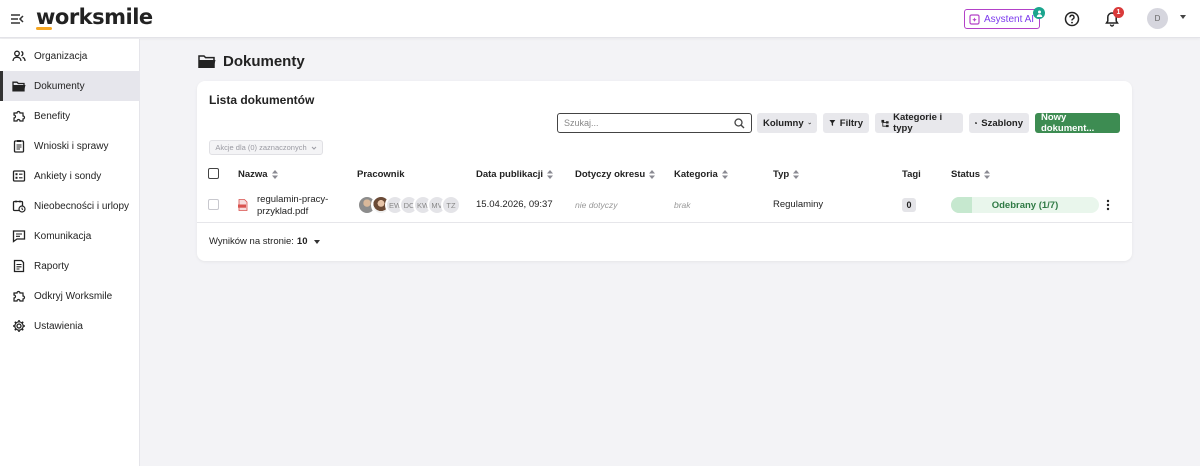  I want to click on search-input, so click(644, 123).